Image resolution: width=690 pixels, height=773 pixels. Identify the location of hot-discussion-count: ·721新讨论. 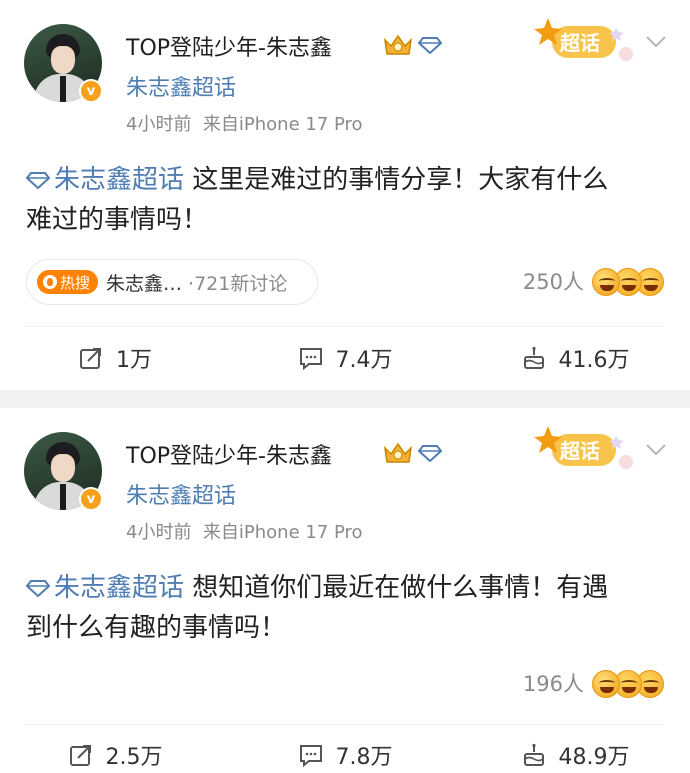
(238, 283).